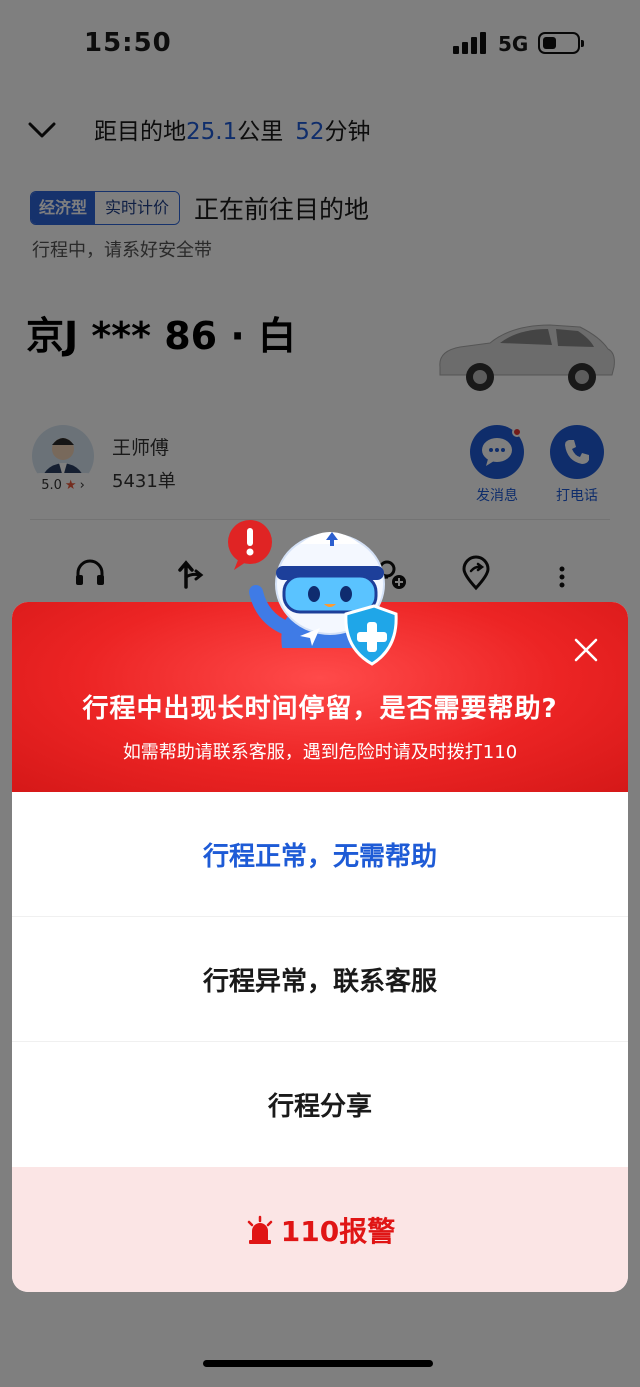 This screenshot has height=1387, width=640. I want to click on option-contact-support: 行程异常，联系客服, so click(320, 979).